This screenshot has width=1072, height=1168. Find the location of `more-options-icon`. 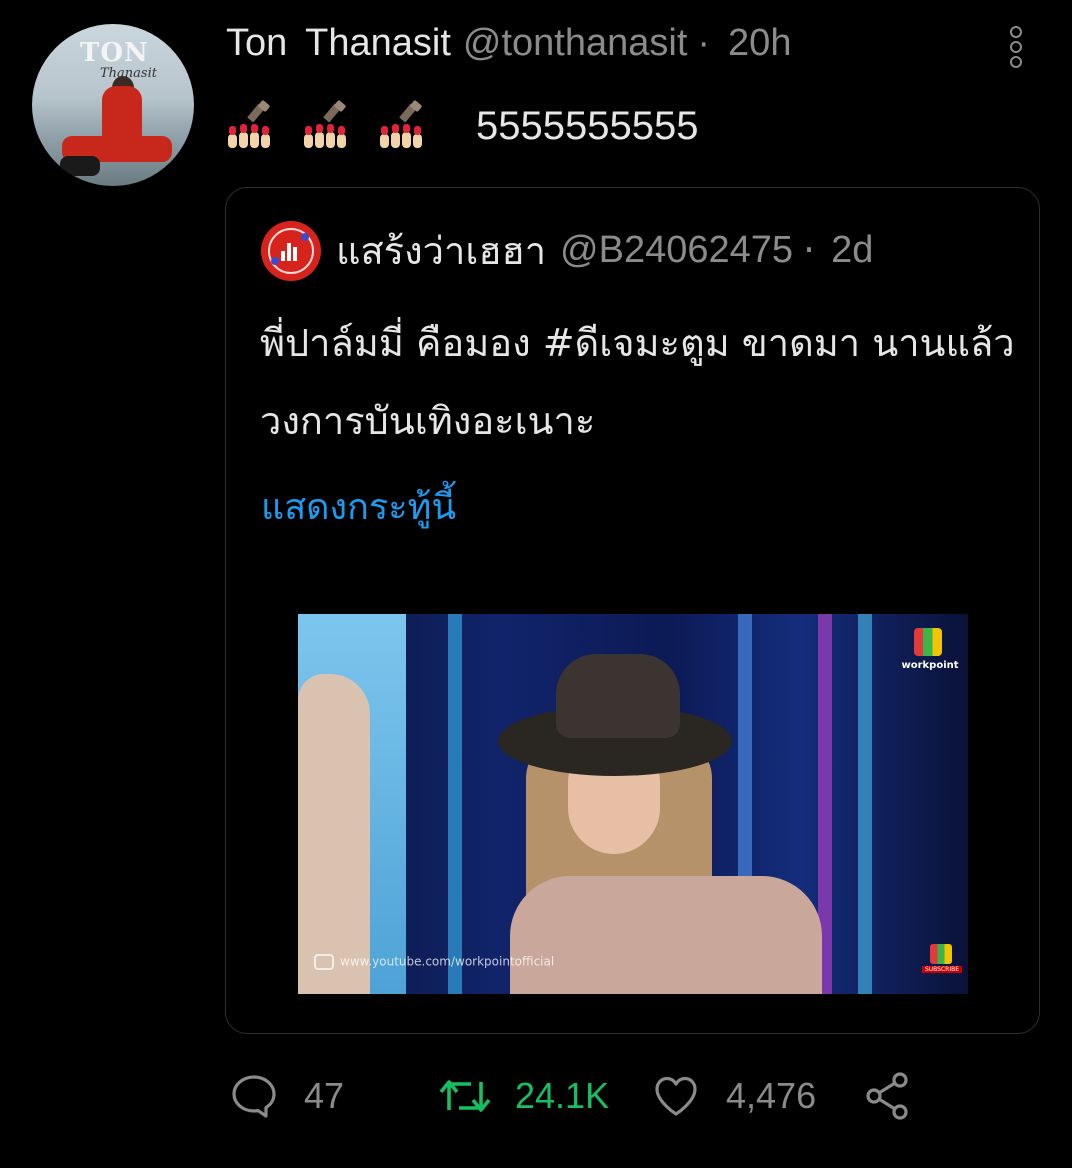

more-options-icon is located at coordinates (1016, 48).